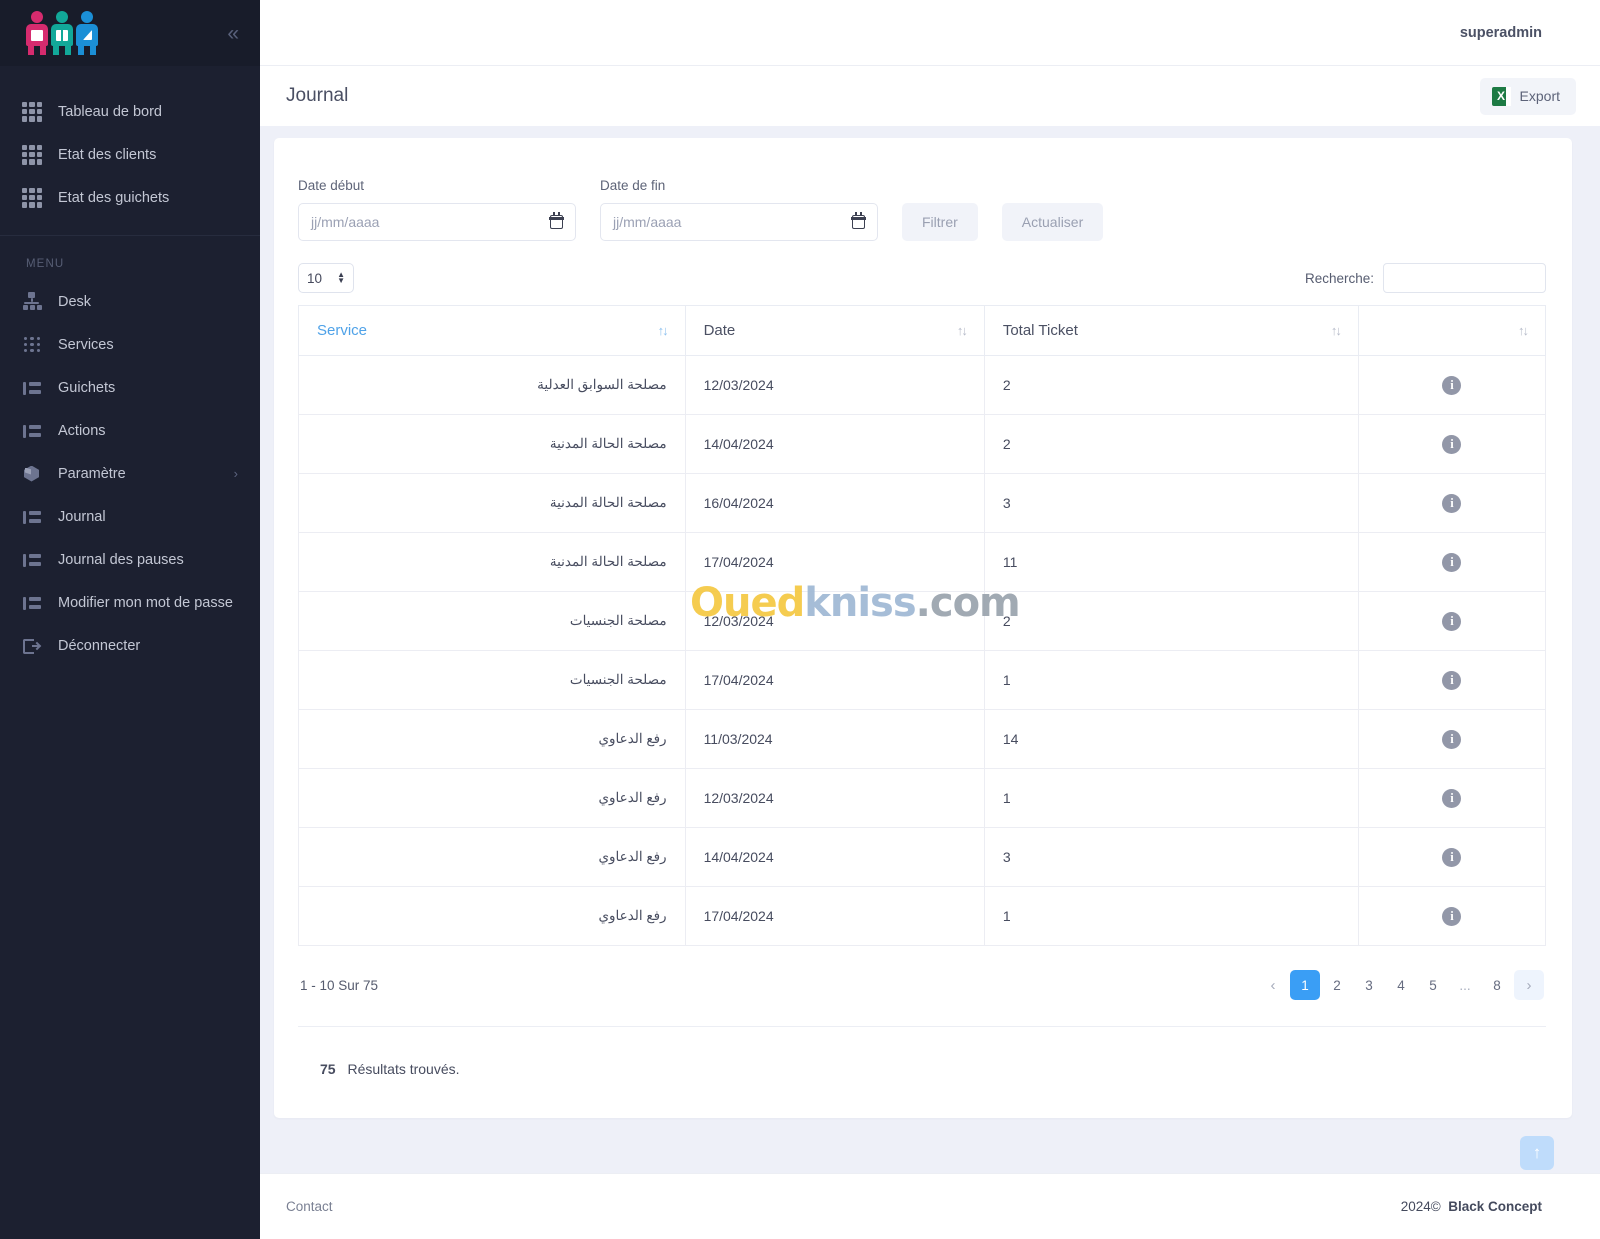 This screenshot has height=1239, width=1600. What do you see at coordinates (331, 185) in the screenshot?
I see `date-start-label: Date début` at bounding box center [331, 185].